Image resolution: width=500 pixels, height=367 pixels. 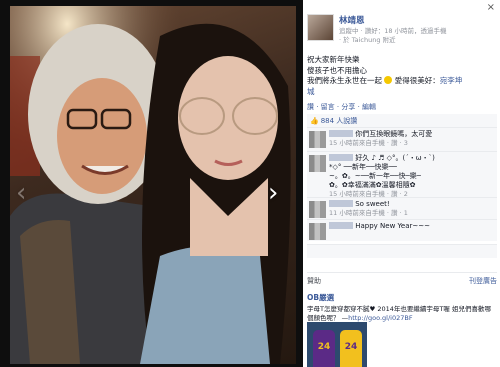 I want to click on likes-bar: 👍 884 人說讚, so click(x=402, y=120).